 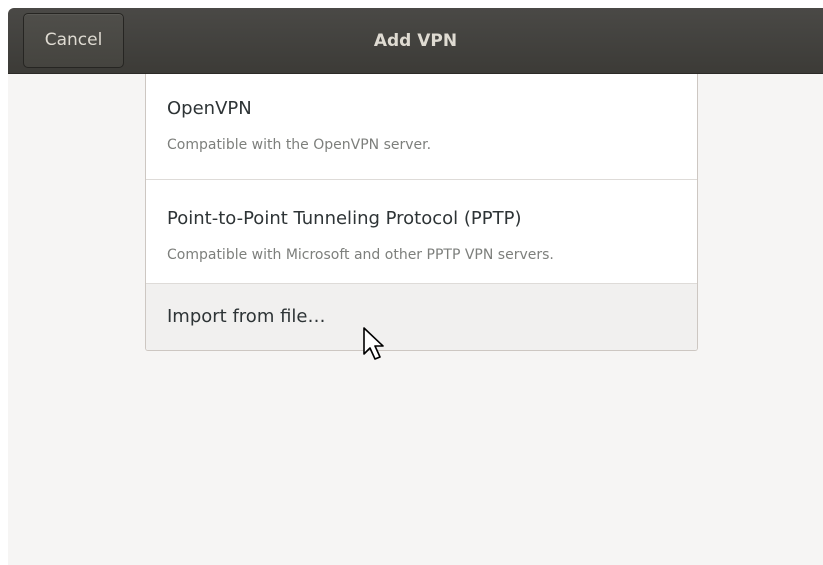 I want to click on dialog-title: Add VPN, so click(x=415, y=41).